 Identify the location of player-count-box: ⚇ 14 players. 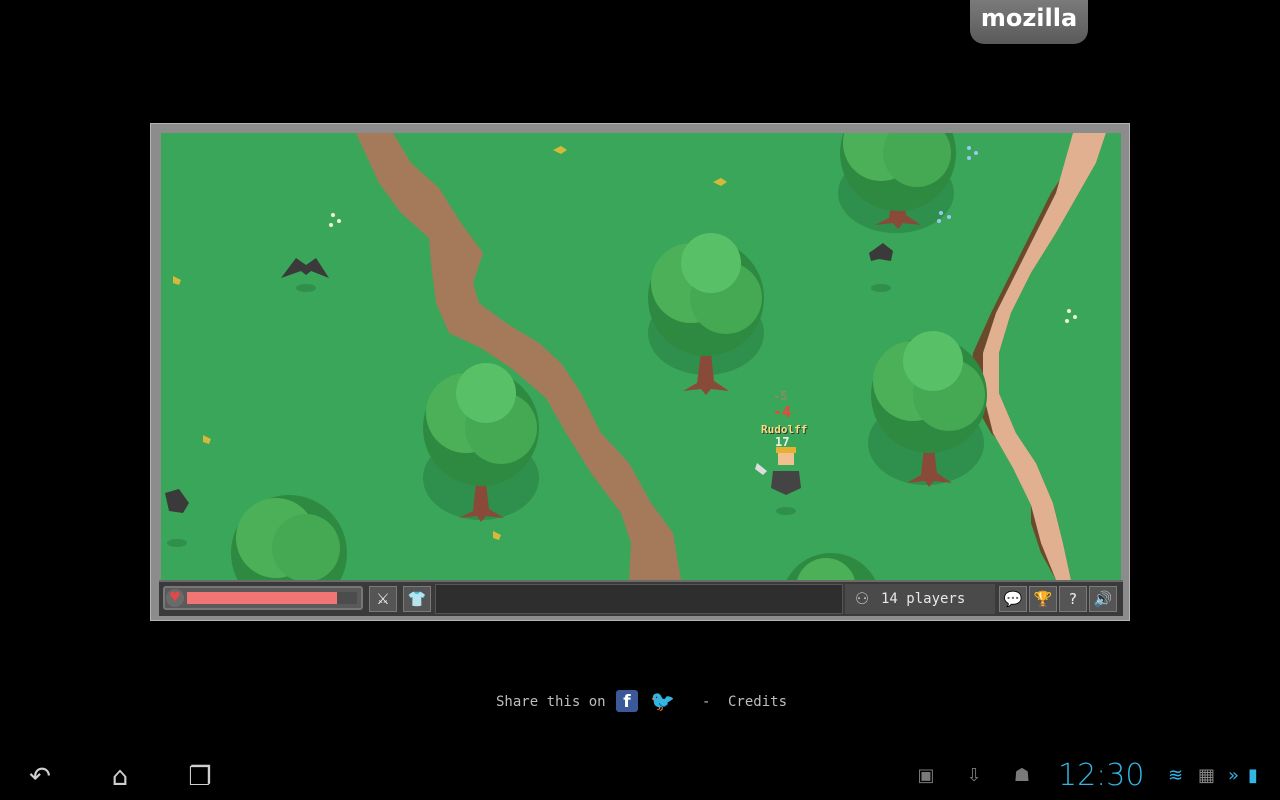
(920, 599).